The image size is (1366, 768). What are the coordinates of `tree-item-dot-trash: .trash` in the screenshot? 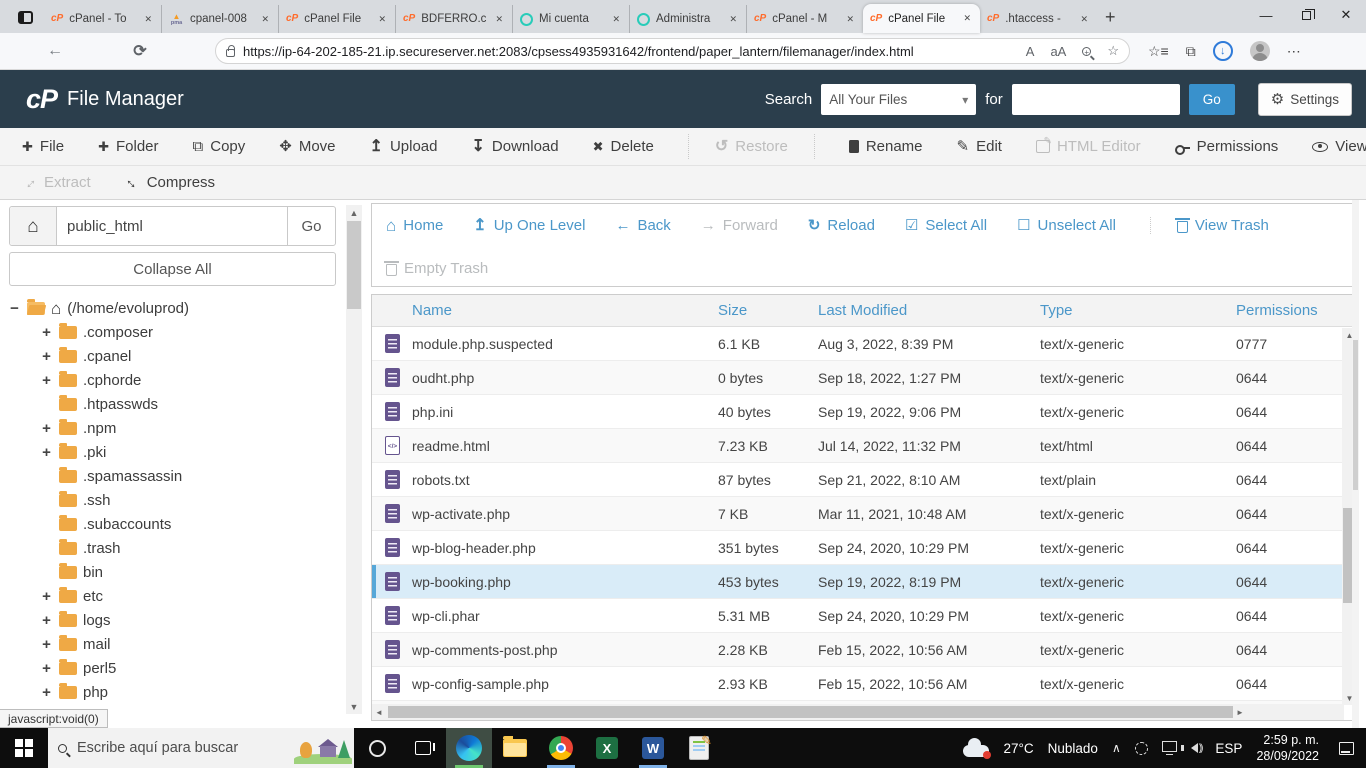 It's located at (170, 548).